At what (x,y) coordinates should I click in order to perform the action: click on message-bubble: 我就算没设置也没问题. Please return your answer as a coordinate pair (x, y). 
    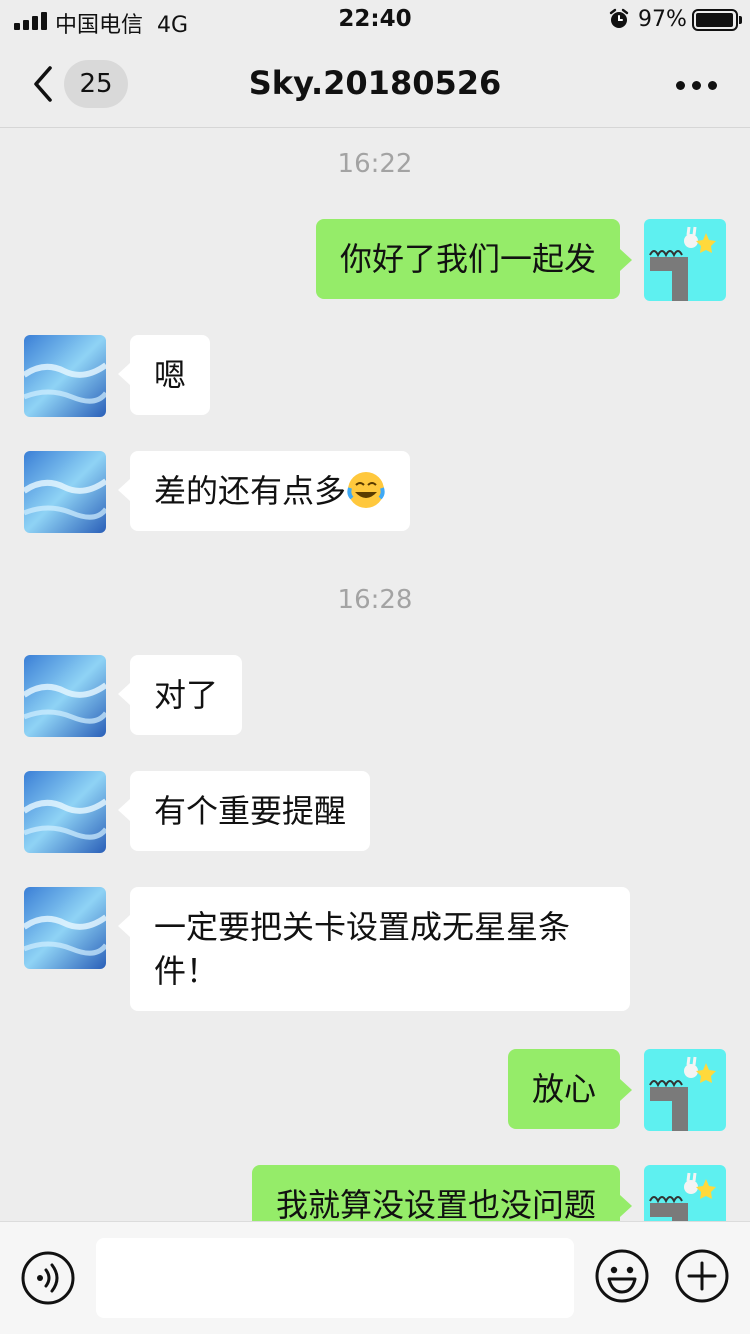
    Looking at the image, I should click on (442, 1193).